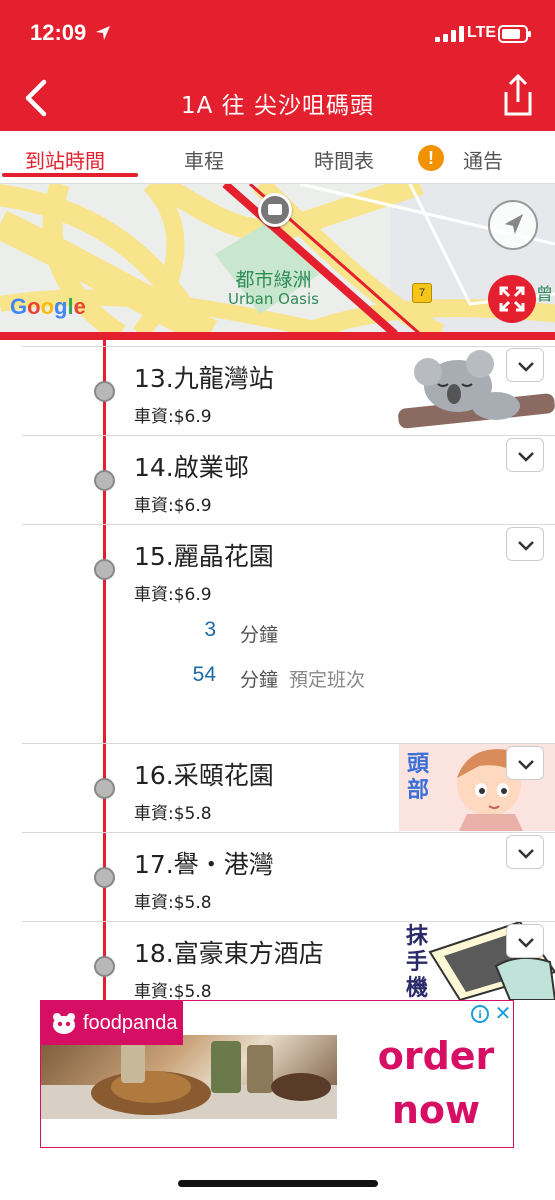  I want to click on ad-brand-label: foodpanda, so click(112, 1023).